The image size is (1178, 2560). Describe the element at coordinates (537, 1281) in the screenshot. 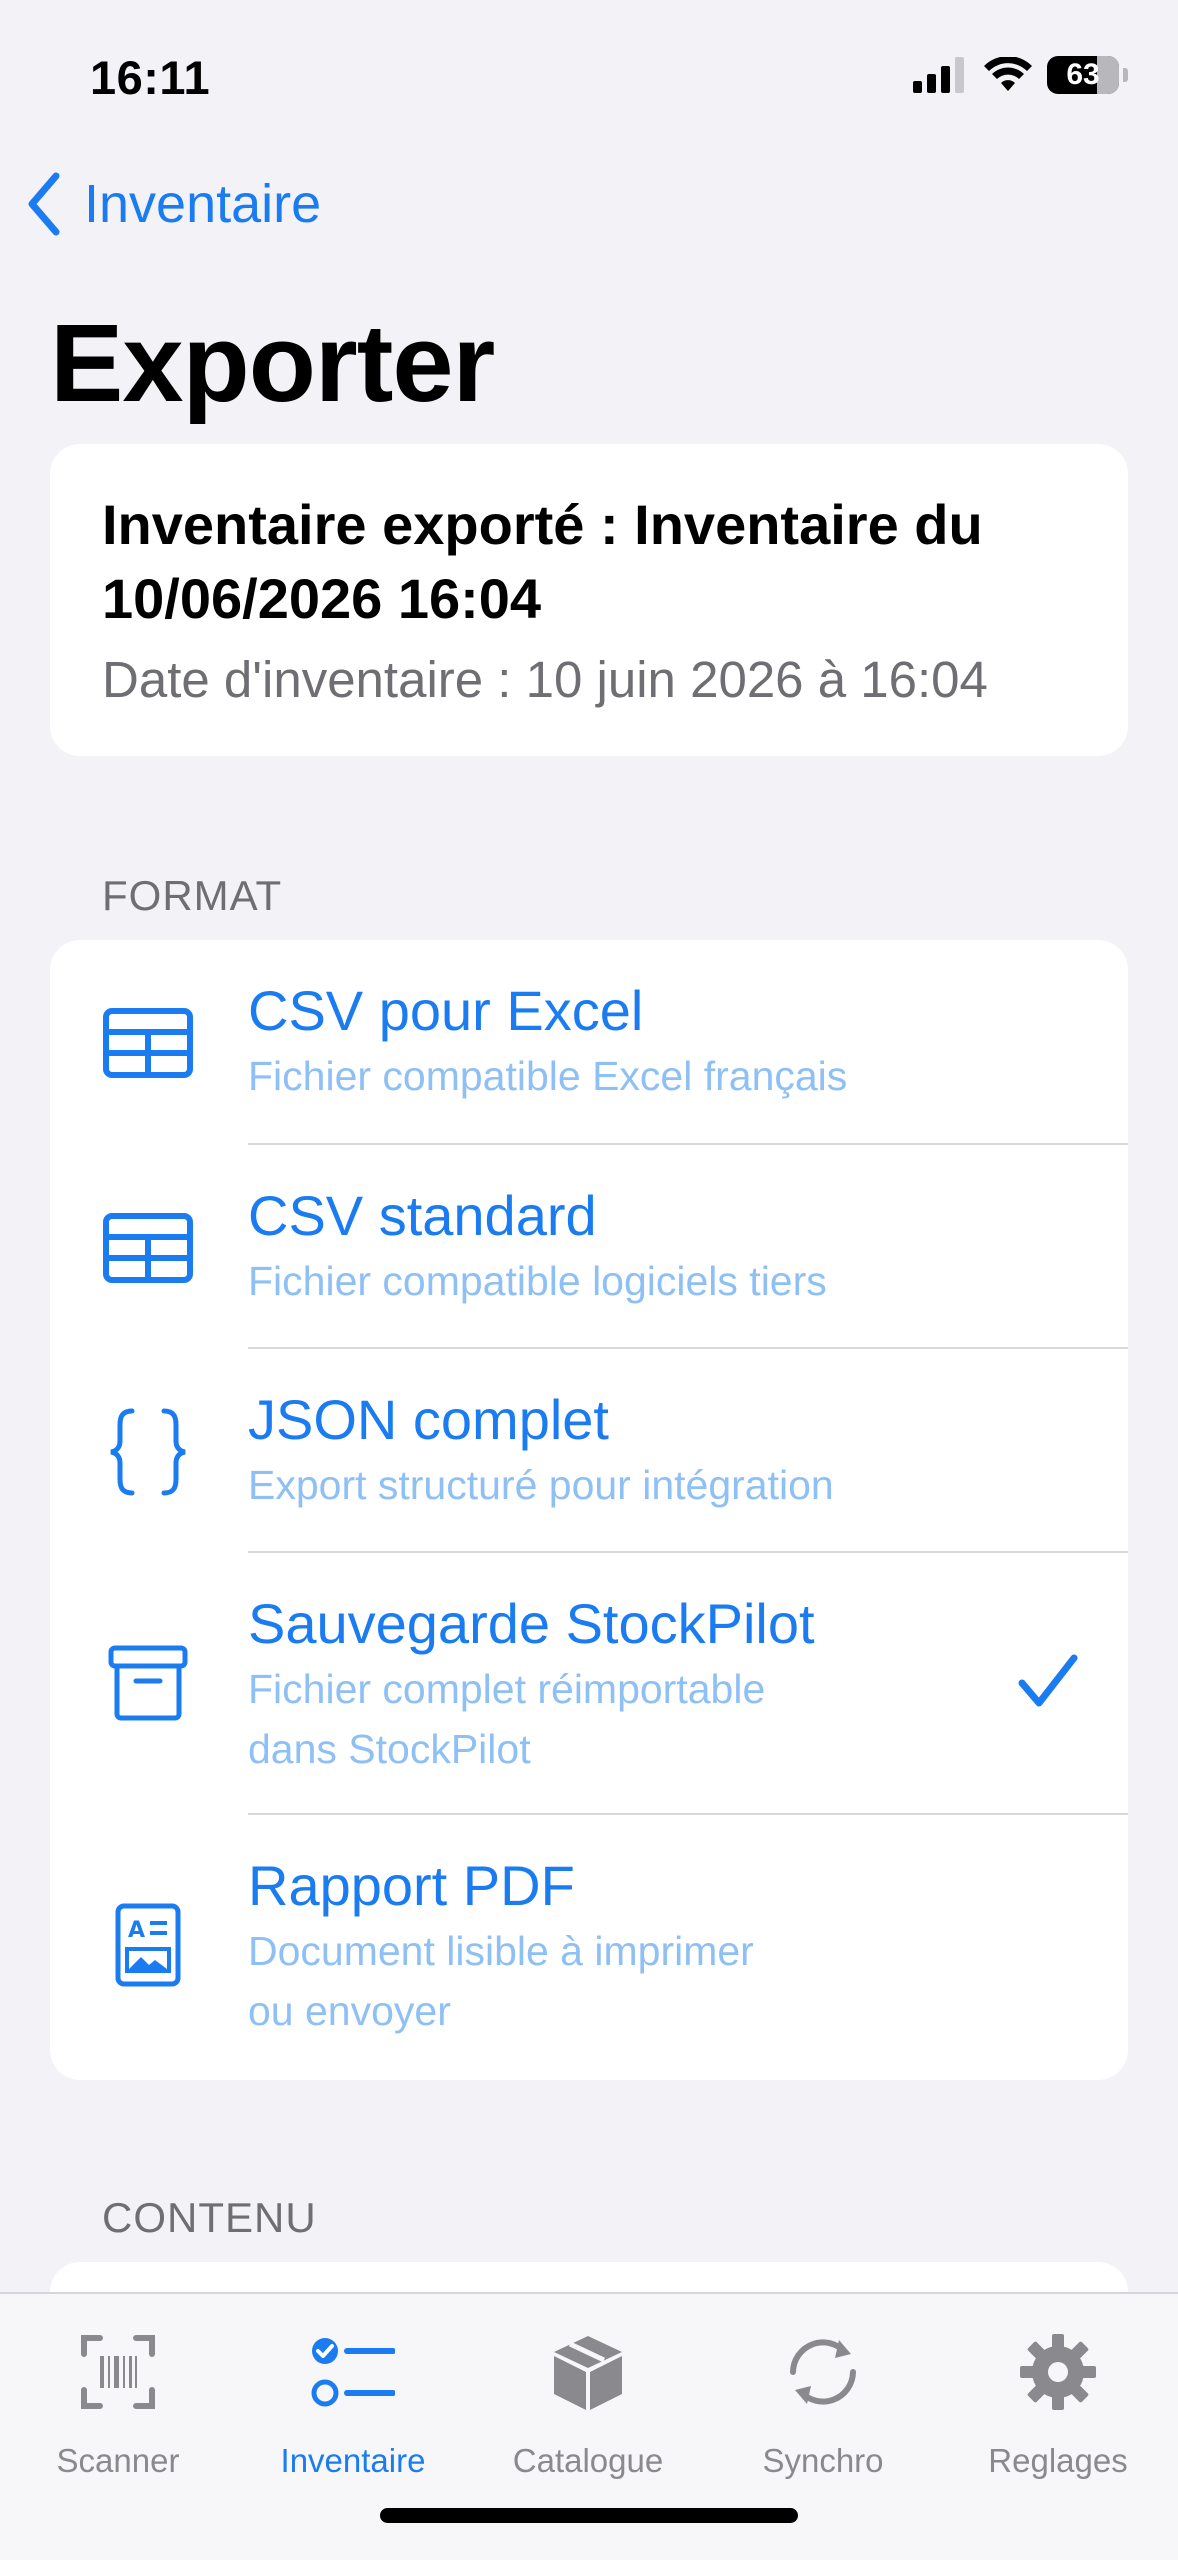

I see `option-subtitle: Fichier compatible logiciels tiers` at that location.